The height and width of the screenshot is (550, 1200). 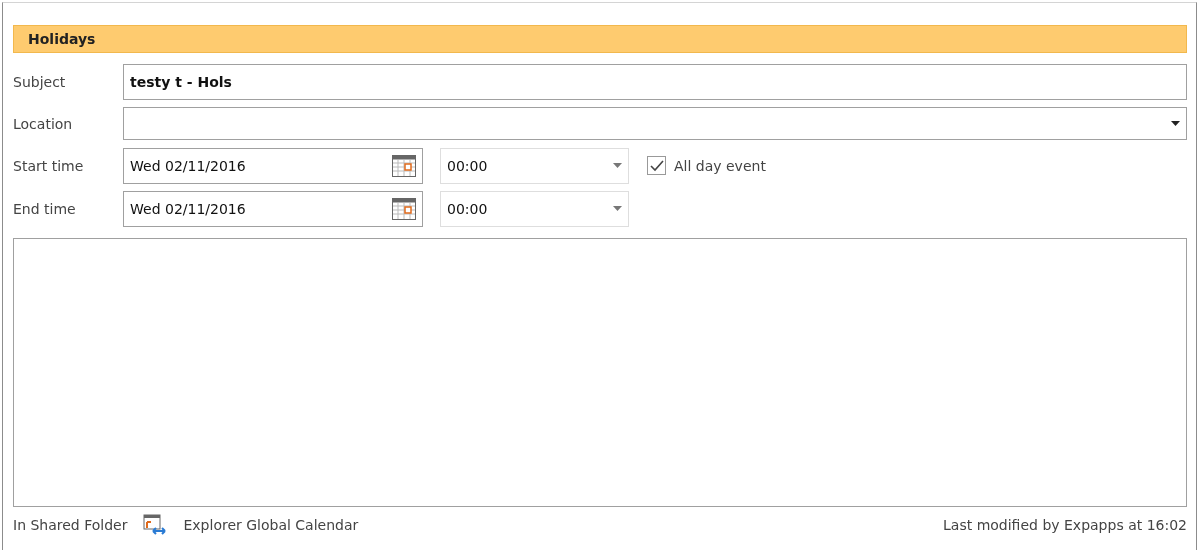 What do you see at coordinates (155, 525) in the screenshot?
I see `shared-calendar-icon` at bounding box center [155, 525].